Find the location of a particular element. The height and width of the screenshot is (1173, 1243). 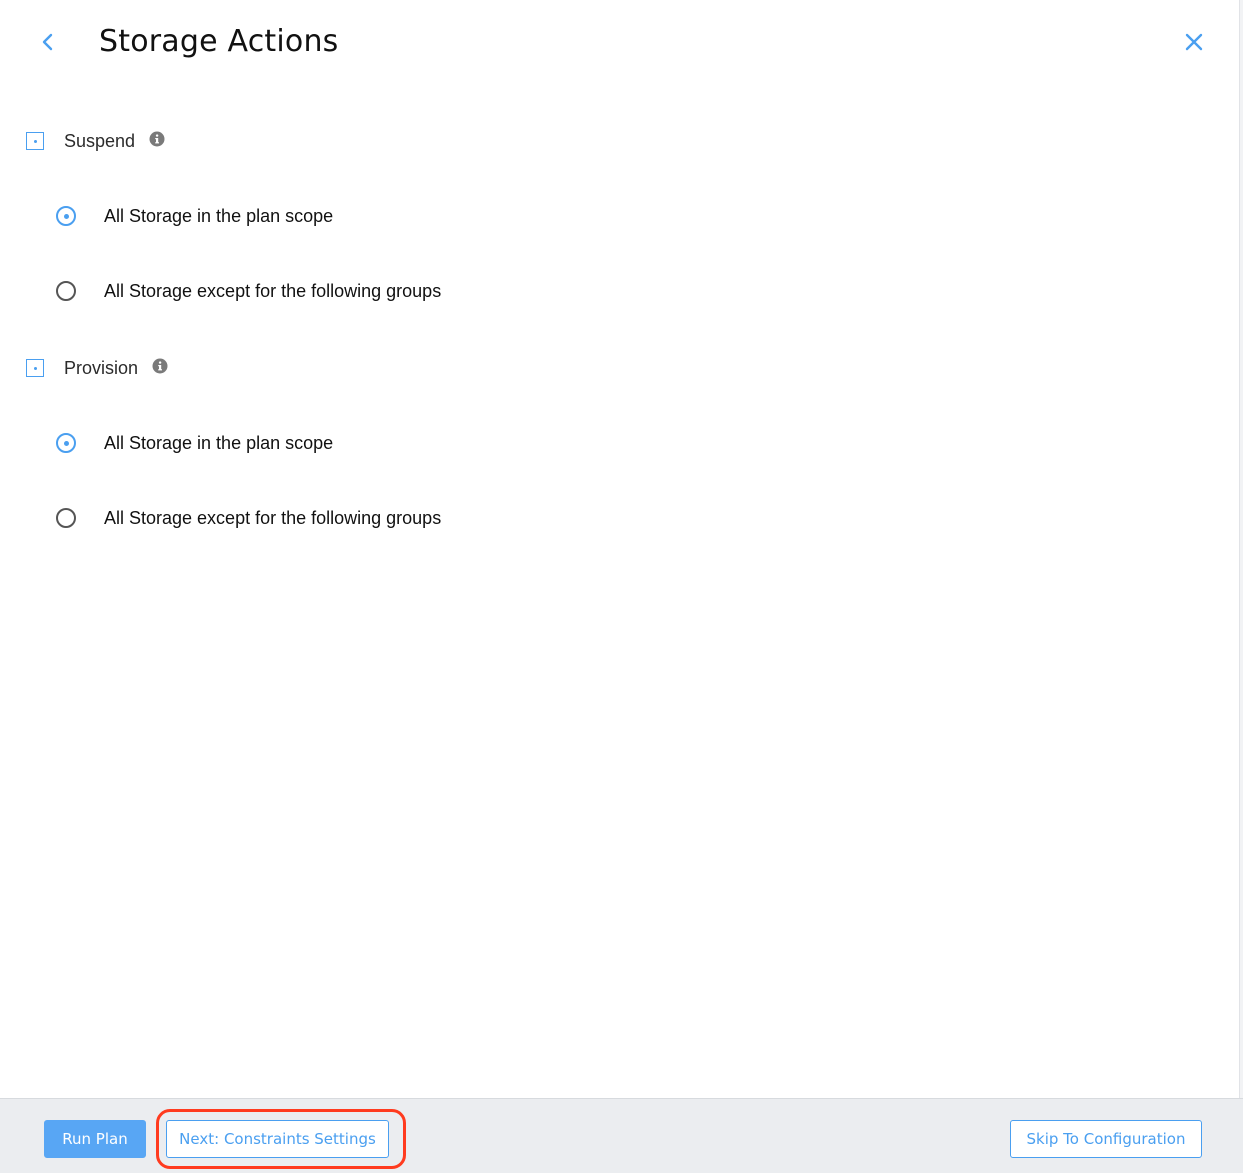

page-title: Storage Actions is located at coordinates (219, 41).